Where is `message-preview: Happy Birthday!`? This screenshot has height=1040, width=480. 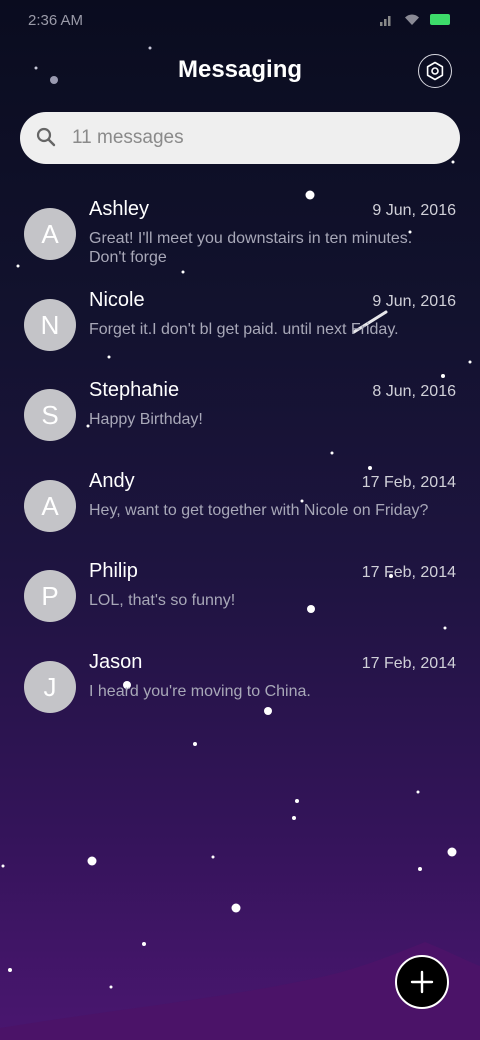
message-preview: Happy Birthday! is located at coordinates (146, 420).